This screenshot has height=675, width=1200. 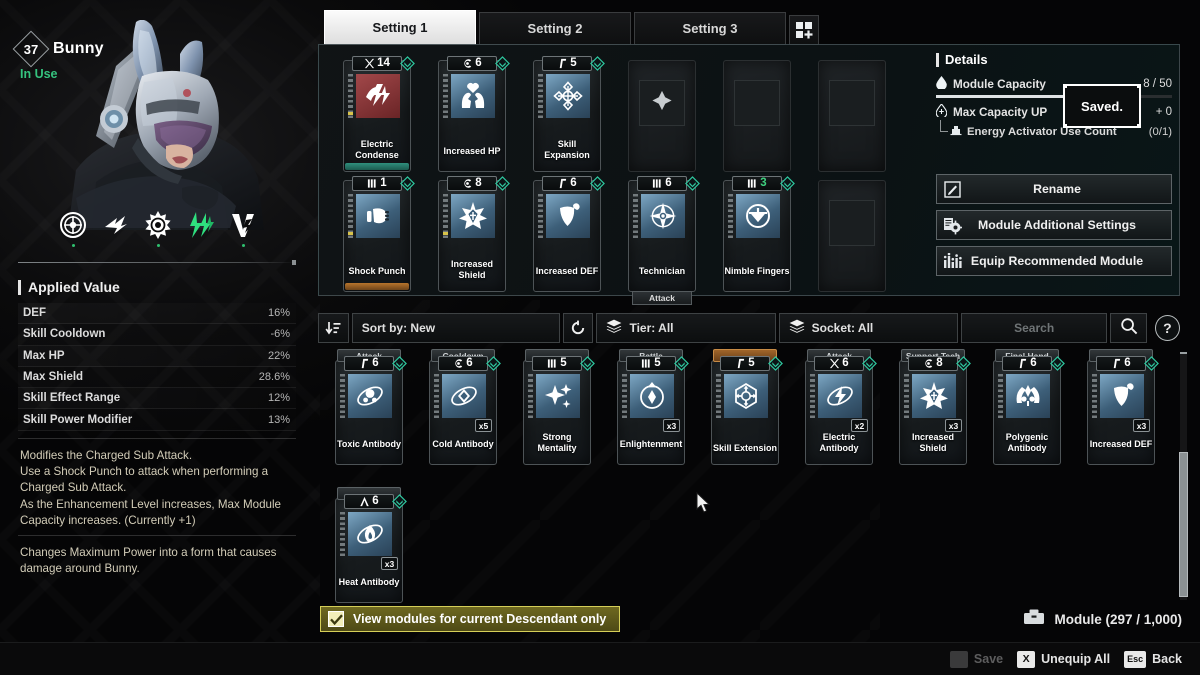 I want to click on module-capacity-label: Module Capacity, so click(x=999, y=84).